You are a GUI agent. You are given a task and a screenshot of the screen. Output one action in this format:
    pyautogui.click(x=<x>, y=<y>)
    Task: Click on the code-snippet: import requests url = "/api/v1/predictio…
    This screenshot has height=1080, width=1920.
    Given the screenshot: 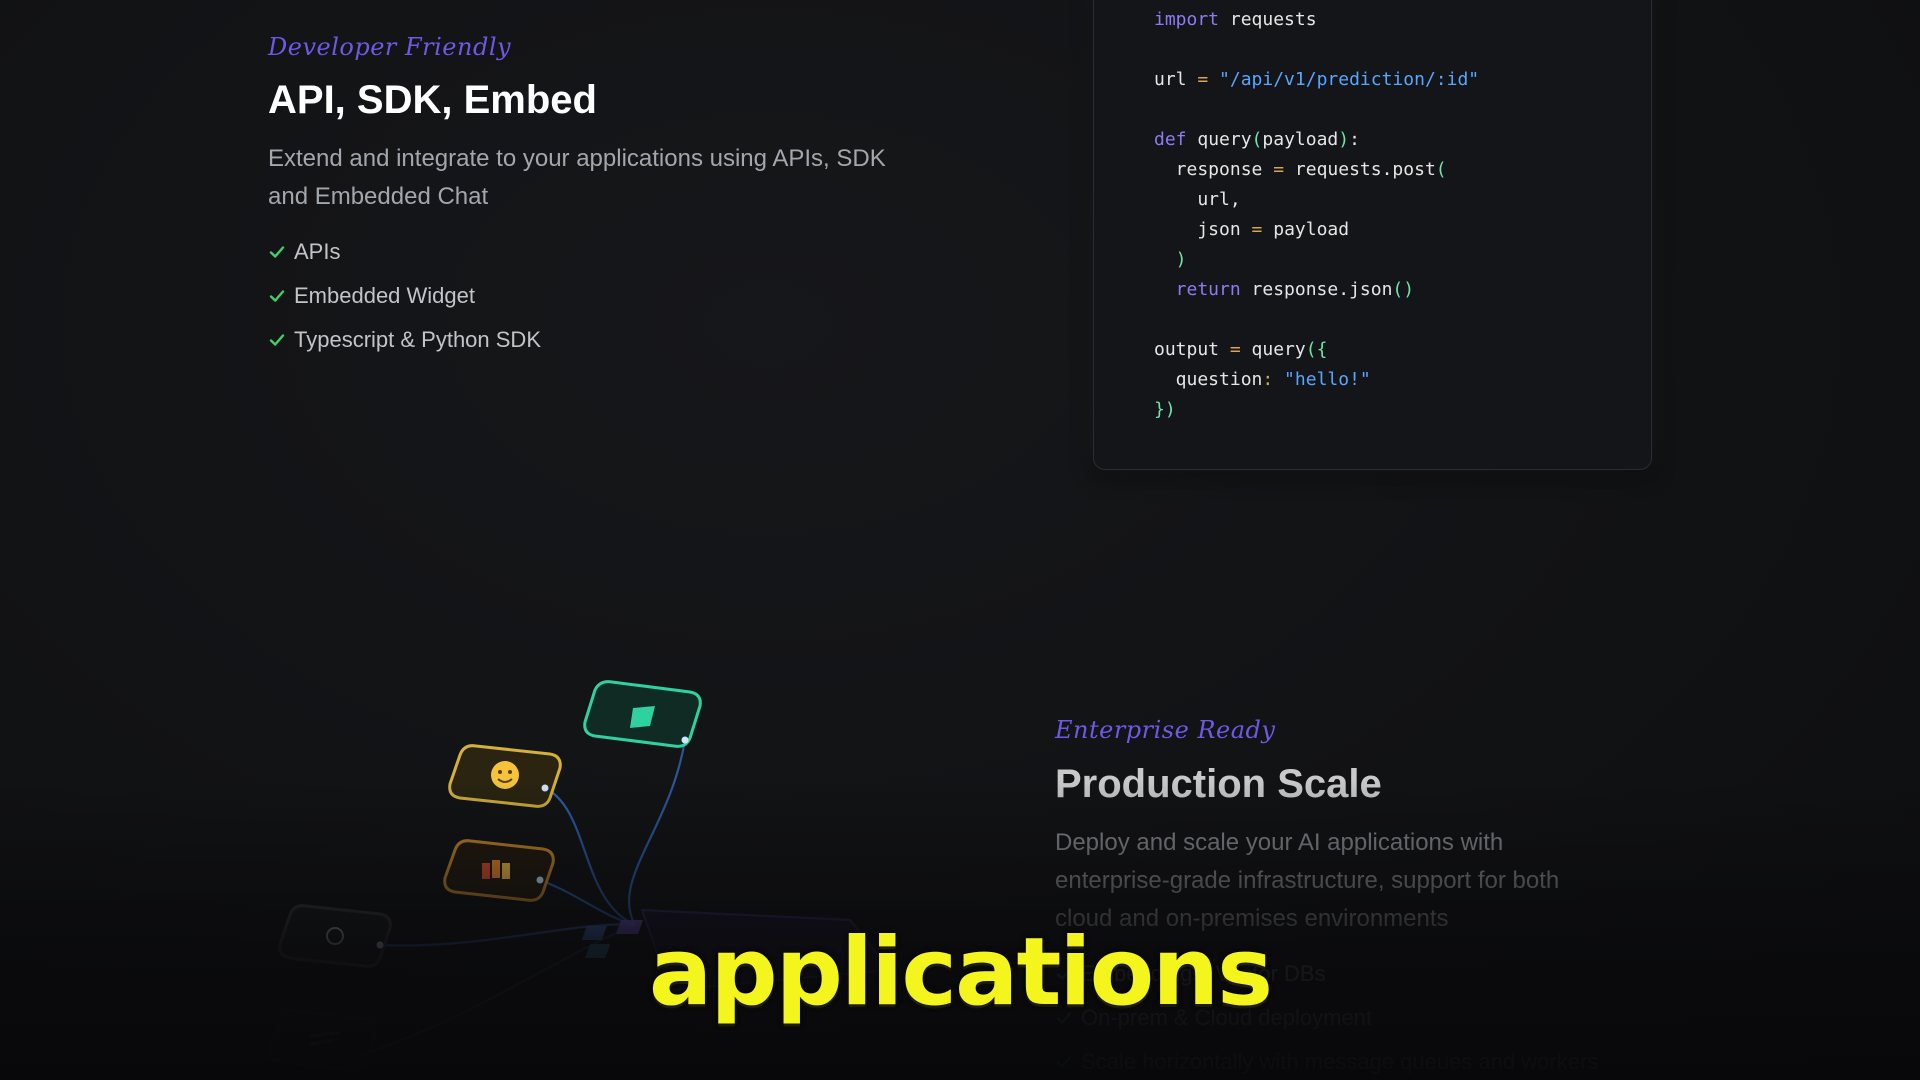 What is the action you would take?
    pyautogui.click(x=1316, y=215)
    